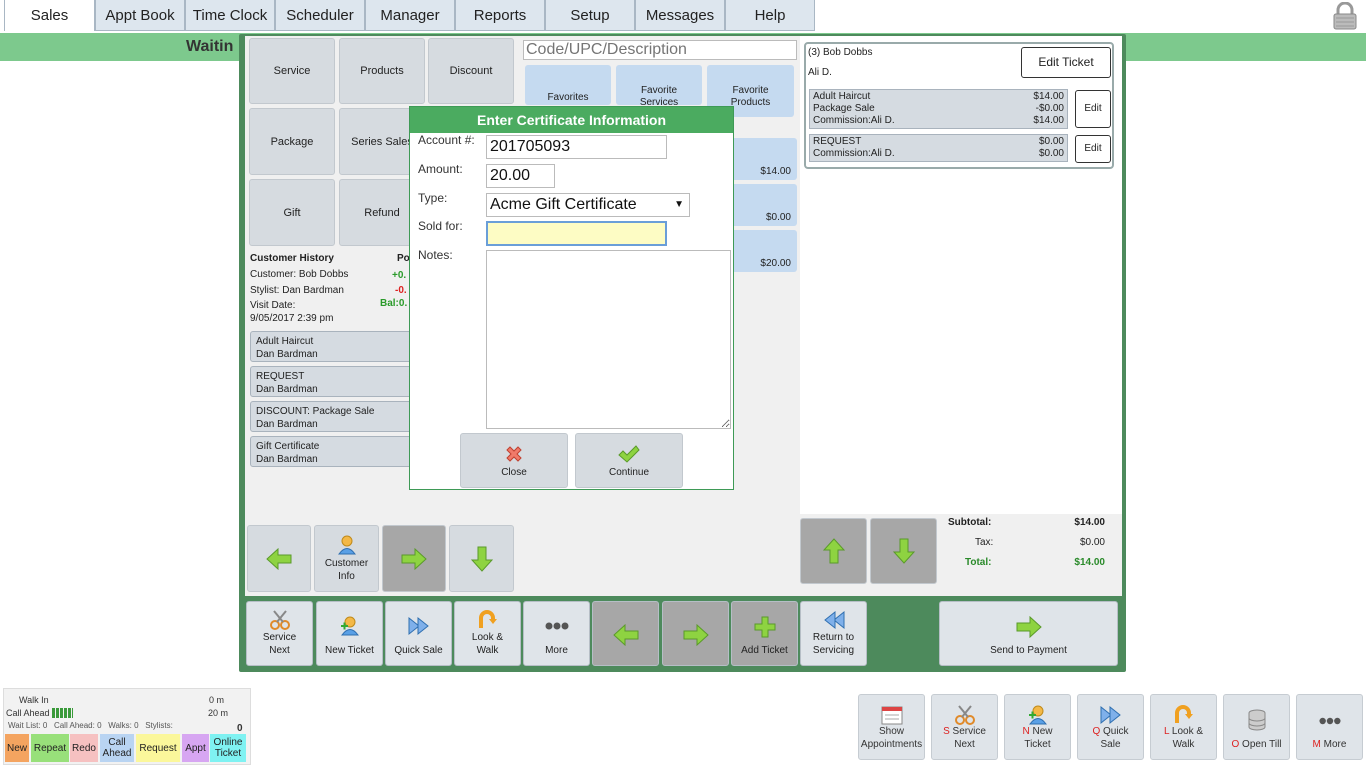  What do you see at coordinates (1335, 744) in the screenshot?
I see `shortcut-label: More` at bounding box center [1335, 744].